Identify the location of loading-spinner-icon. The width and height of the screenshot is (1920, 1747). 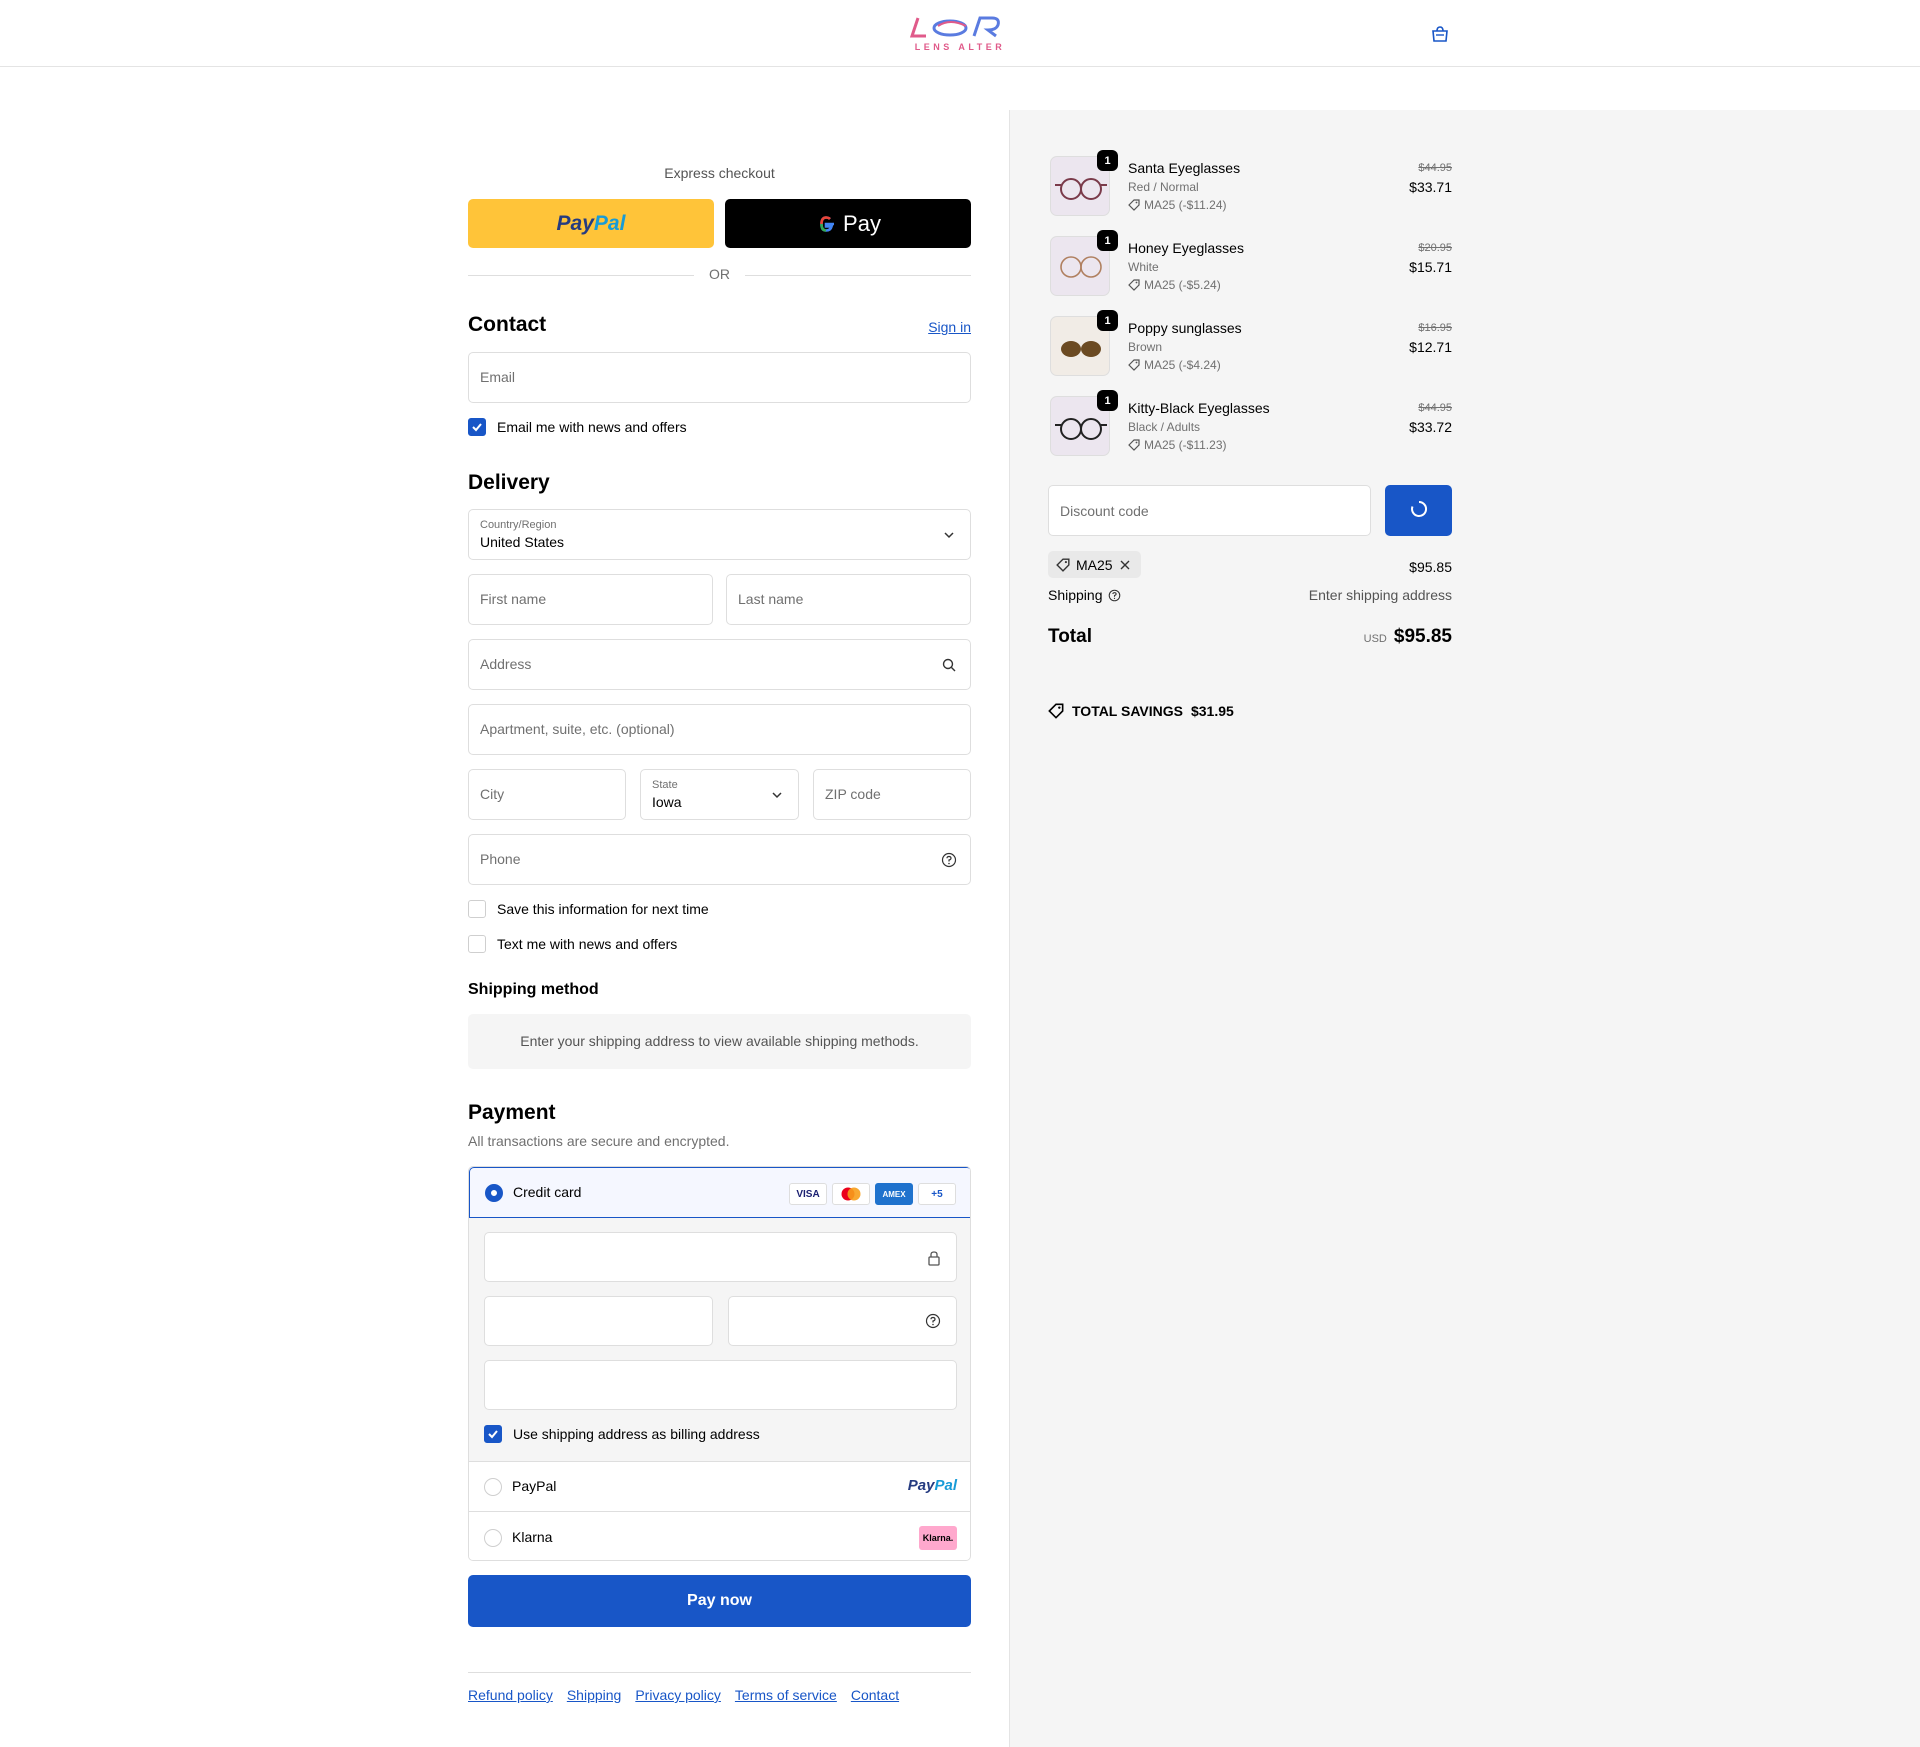
(1418, 508).